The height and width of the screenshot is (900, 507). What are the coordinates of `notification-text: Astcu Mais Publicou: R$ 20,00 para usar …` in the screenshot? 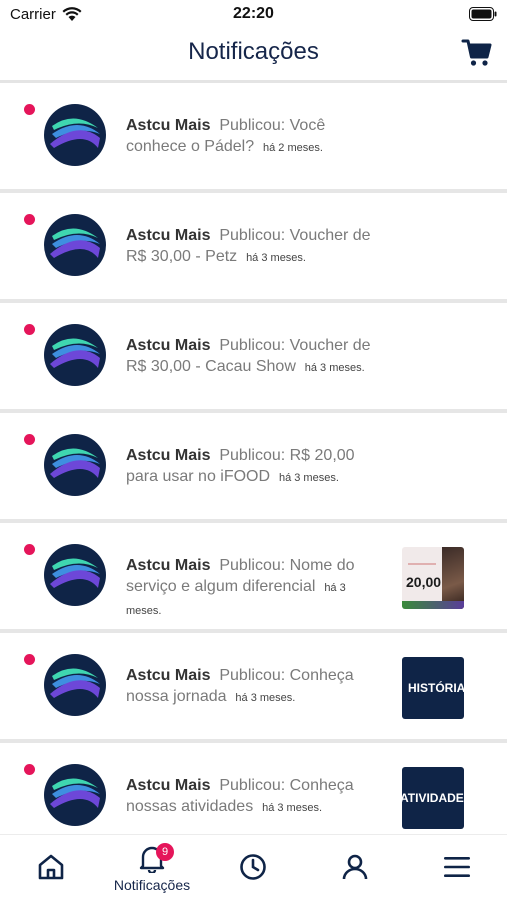 It's located at (257, 467).